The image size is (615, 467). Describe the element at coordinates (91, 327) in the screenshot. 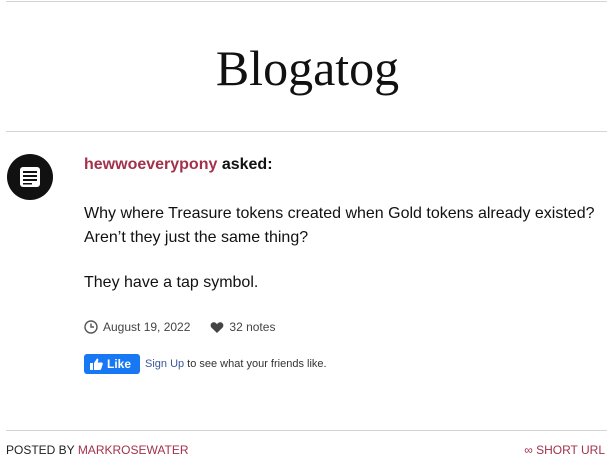

I see `clock-icon` at that location.